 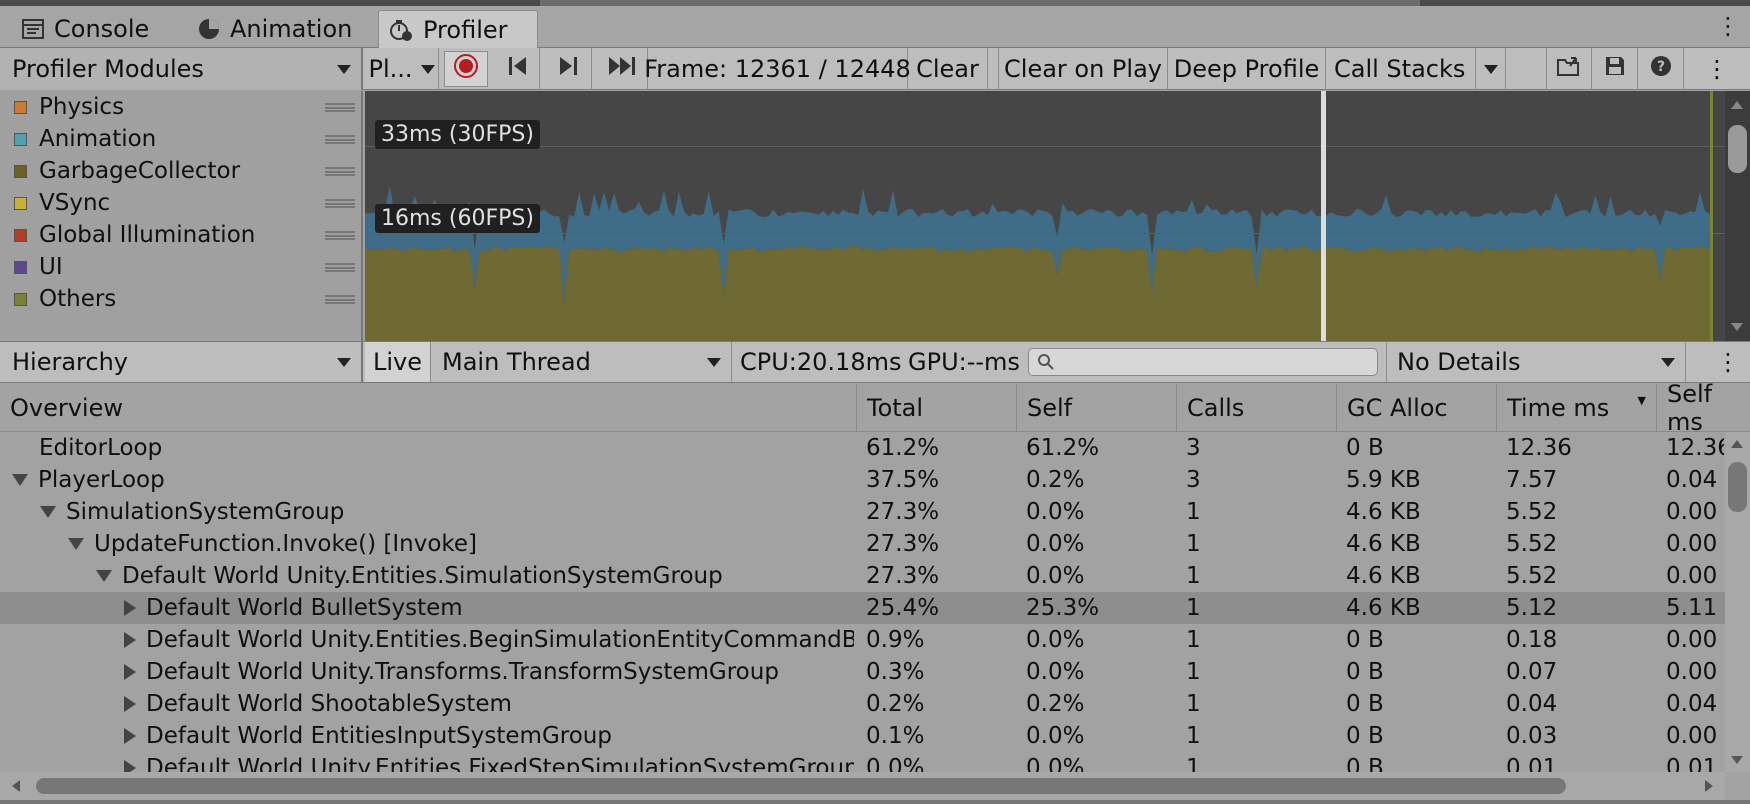 I want to click on row-name: SimulationSystemGroup, so click(x=205, y=512).